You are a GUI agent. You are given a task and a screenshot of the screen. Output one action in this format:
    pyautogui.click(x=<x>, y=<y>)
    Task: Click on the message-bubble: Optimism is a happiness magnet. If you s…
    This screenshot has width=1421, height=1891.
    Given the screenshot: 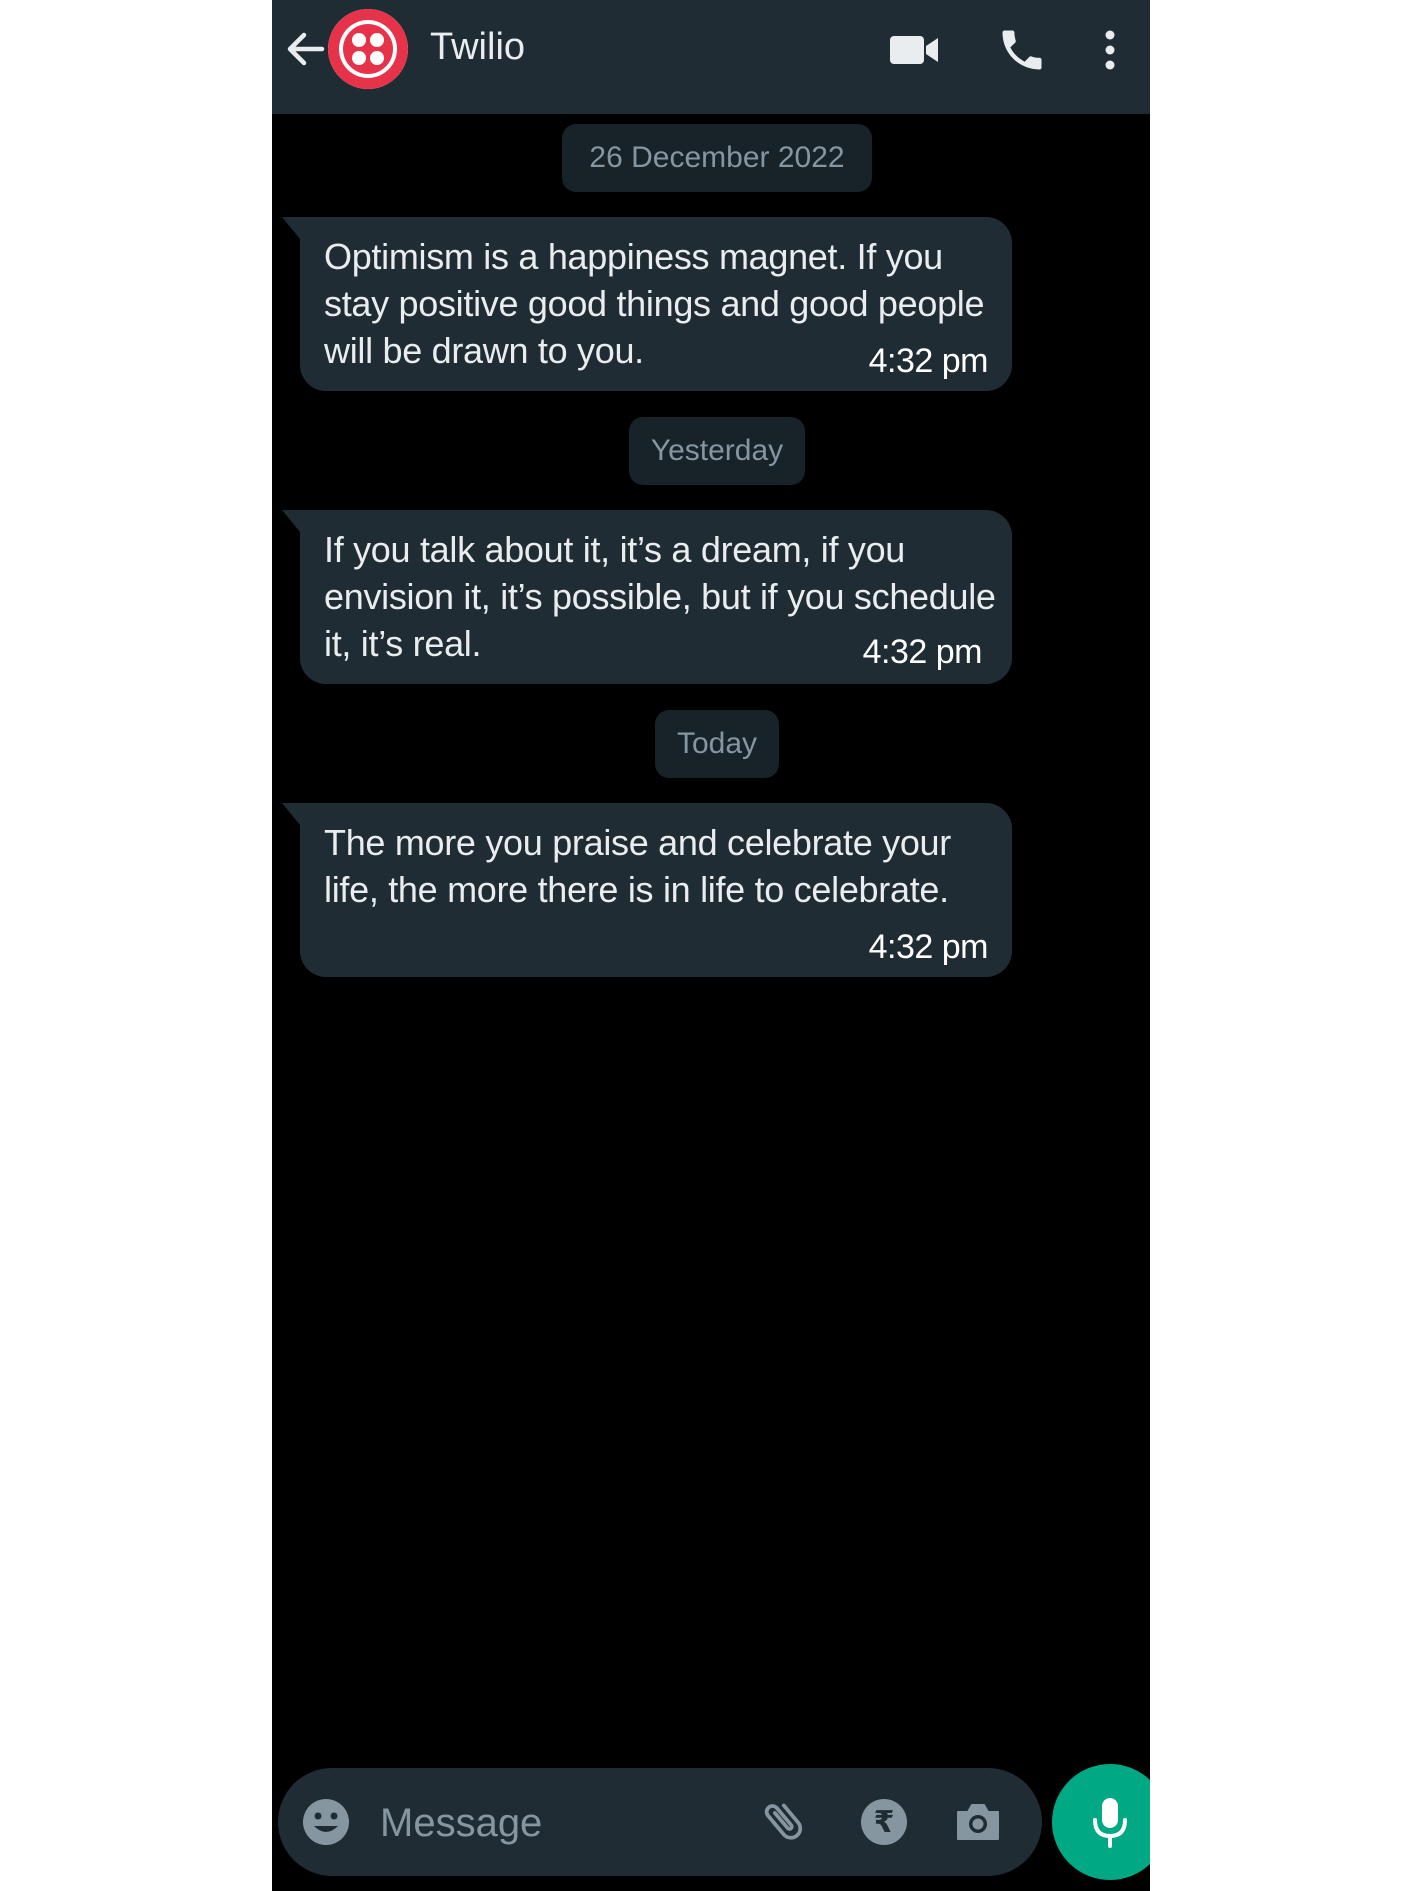 What is the action you would take?
    pyautogui.click(x=647, y=304)
    